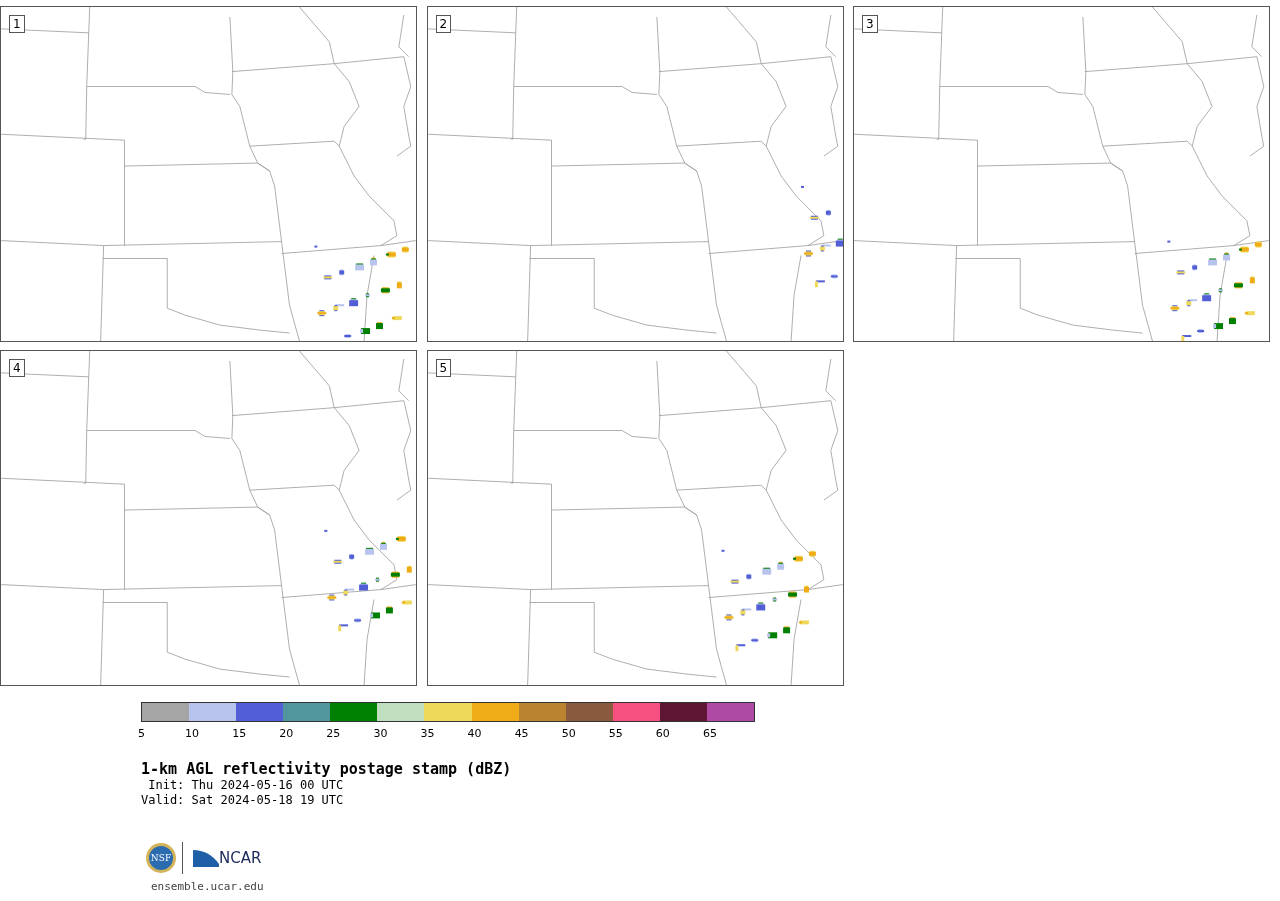 The width and height of the screenshot is (1280, 901). I want to click on panel-number: 4, so click(17, 368).